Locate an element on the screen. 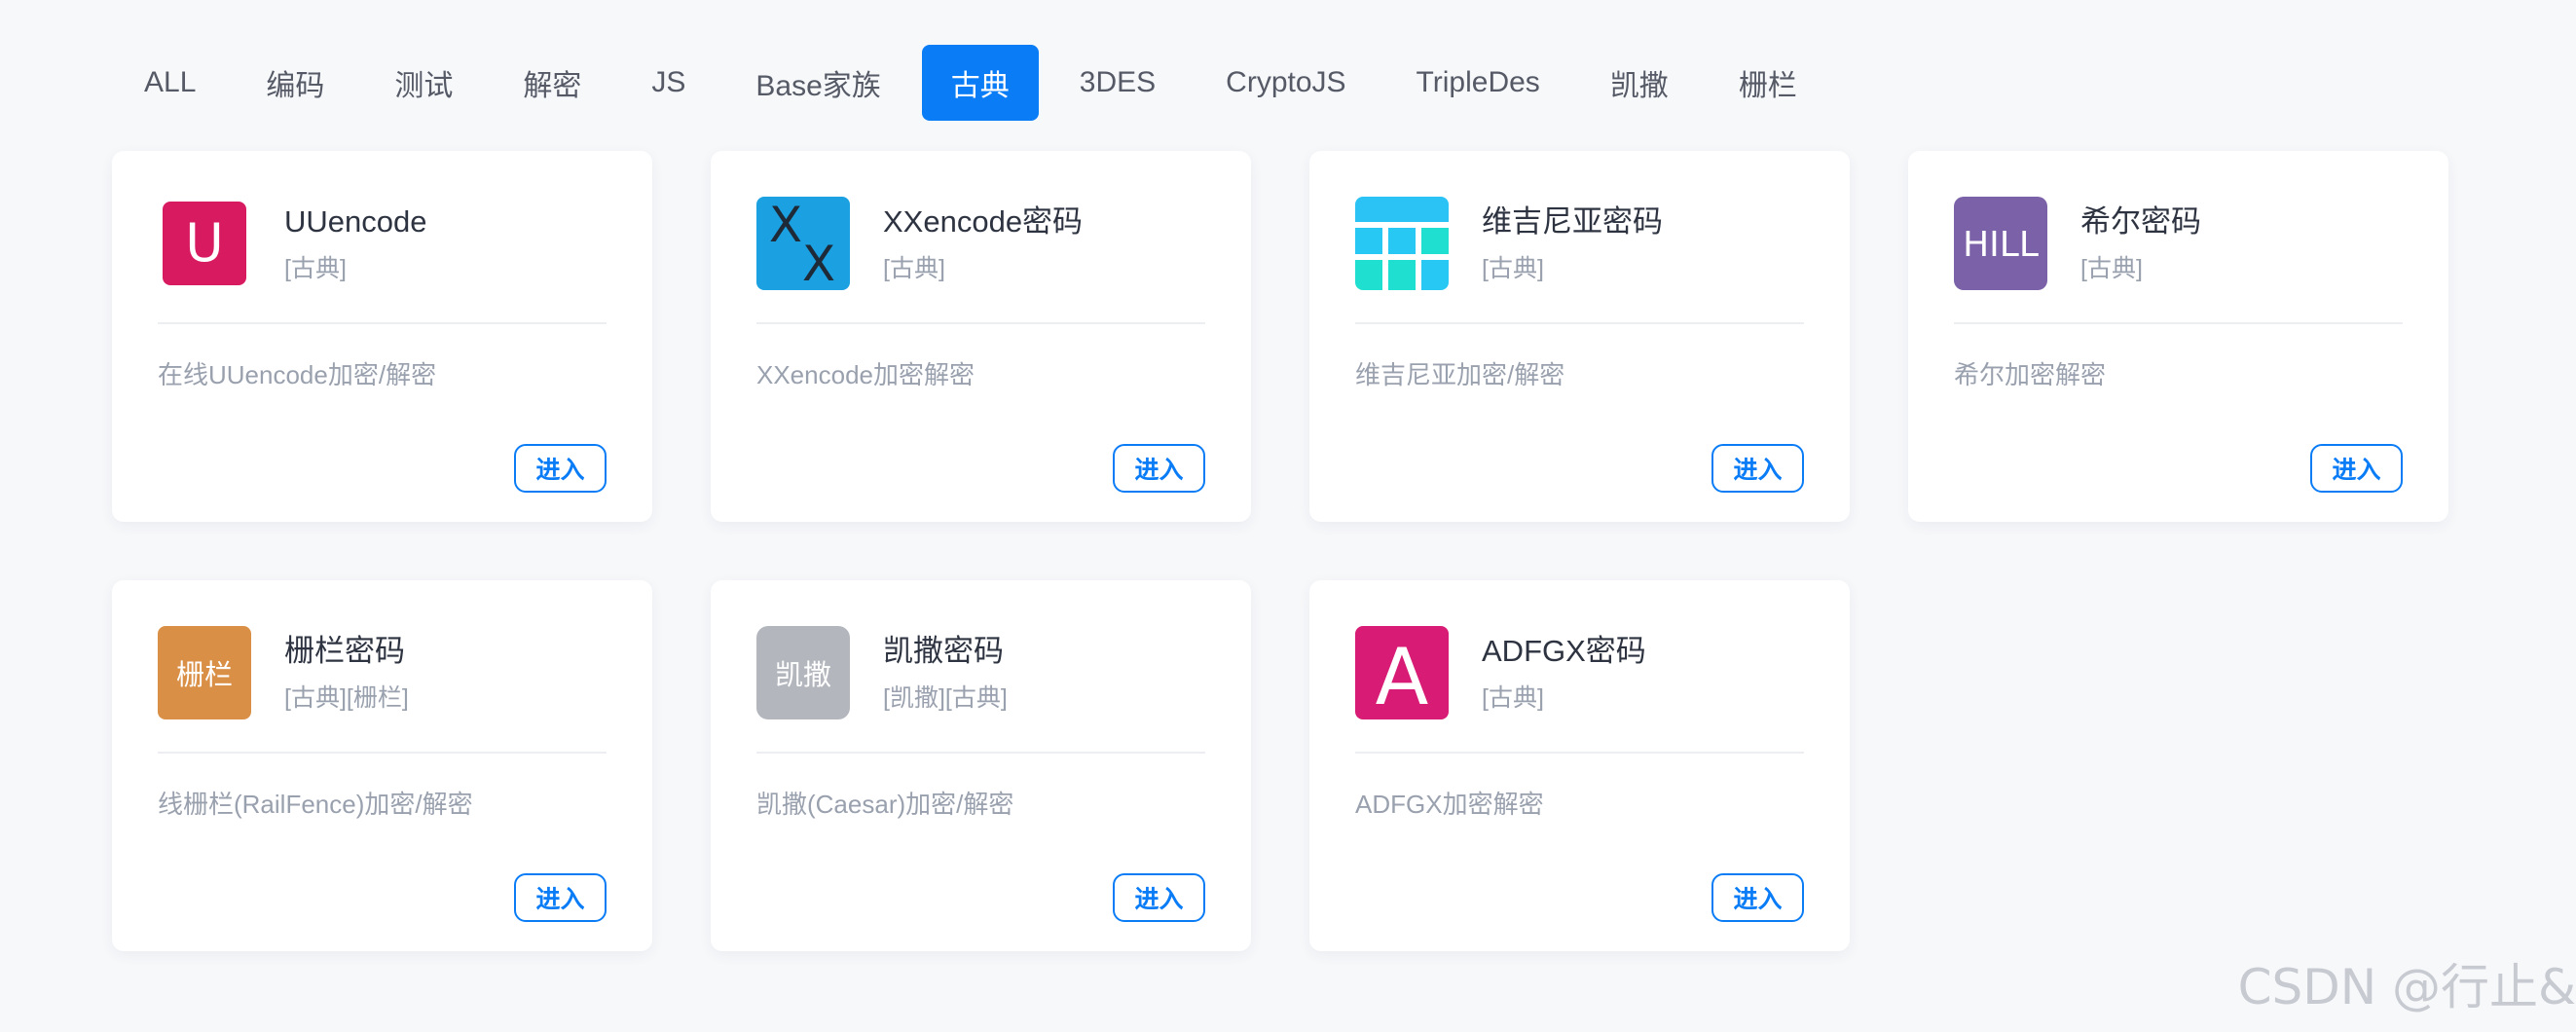 This screenshot has height=1032, width=2576. csdn-watermark: CSDN @行止& is located at coordinates (2406, 987).